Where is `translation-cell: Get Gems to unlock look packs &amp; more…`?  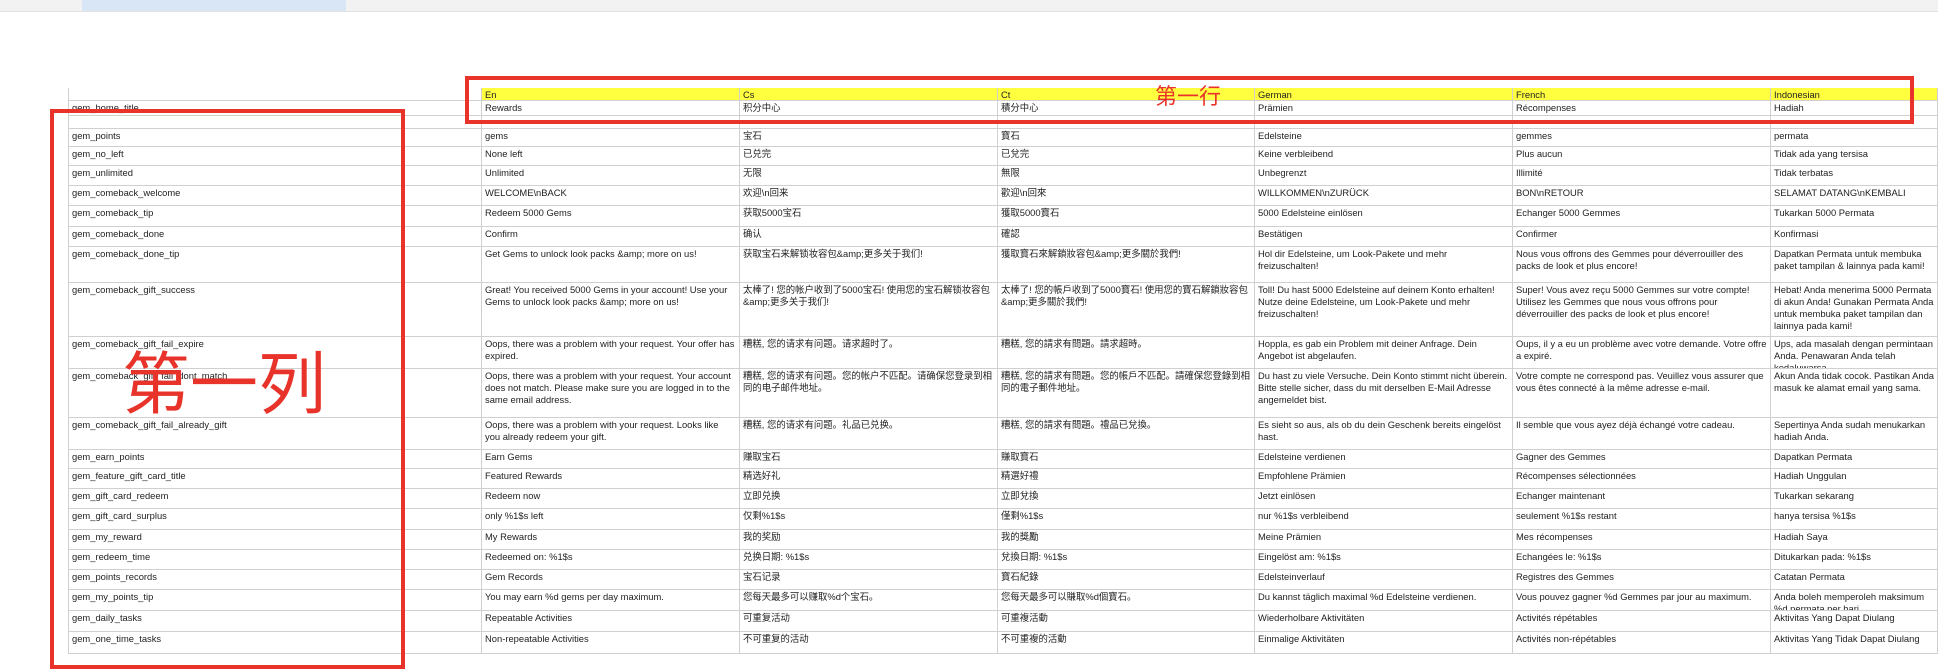 translation-cell: Get Gems to unlock look packs &amp; more… is located at coordinates (611, 265).